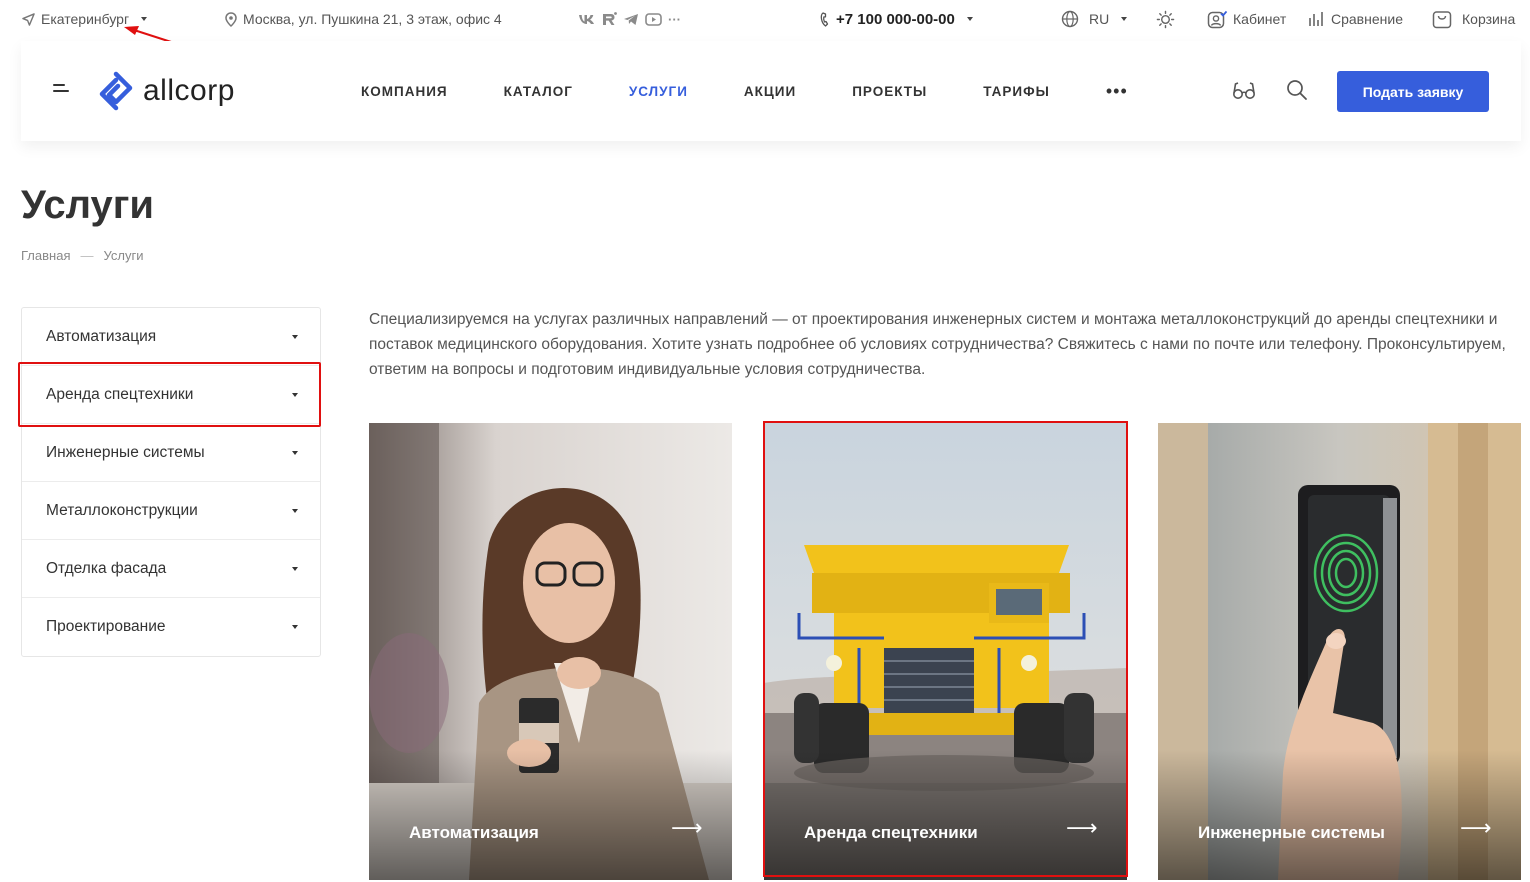  What do you see at coordinates (404, 91) in the screenshot?
I see `nav-company: КОМПАНИЯ` at bounding box center [404, 91].